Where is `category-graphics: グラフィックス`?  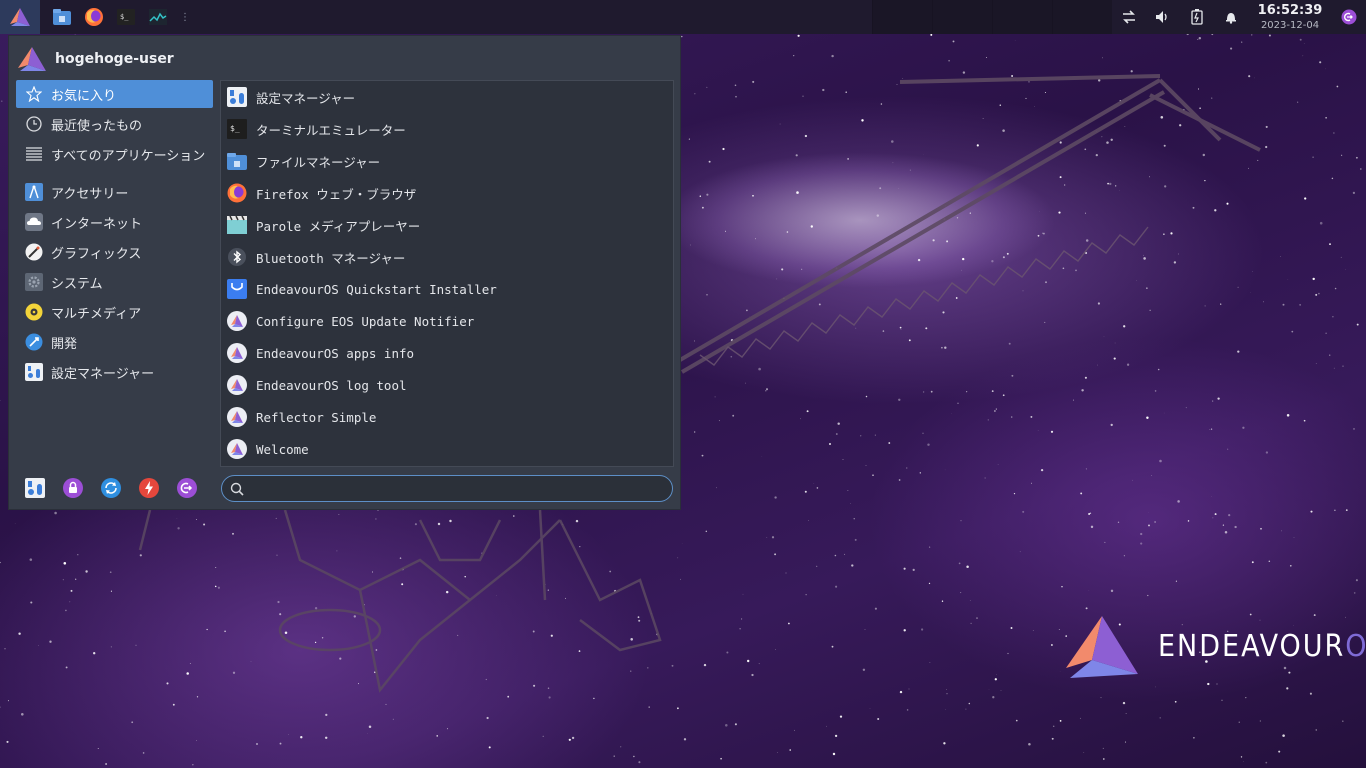 category-graphics: グラフィックス is located at coordinates (114, 252).